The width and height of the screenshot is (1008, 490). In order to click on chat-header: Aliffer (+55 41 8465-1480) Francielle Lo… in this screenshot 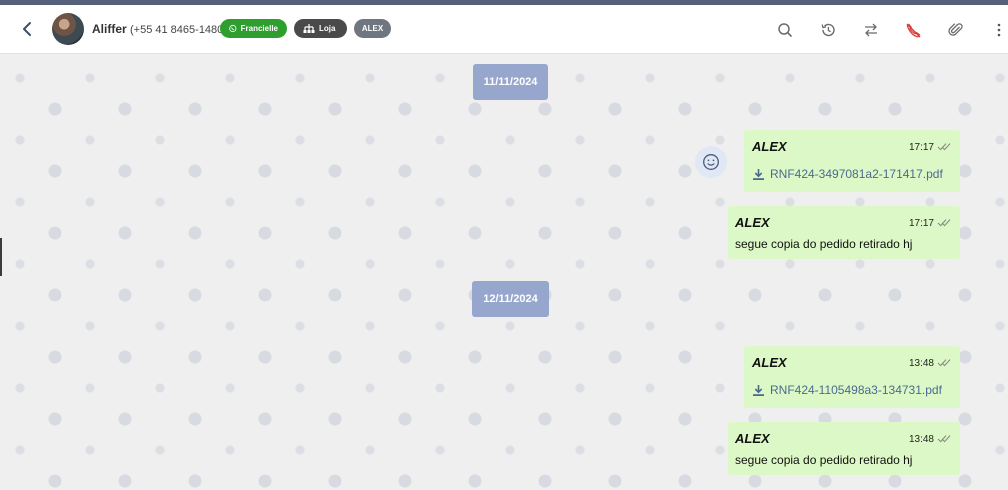, I will do `click(504, 29)`.